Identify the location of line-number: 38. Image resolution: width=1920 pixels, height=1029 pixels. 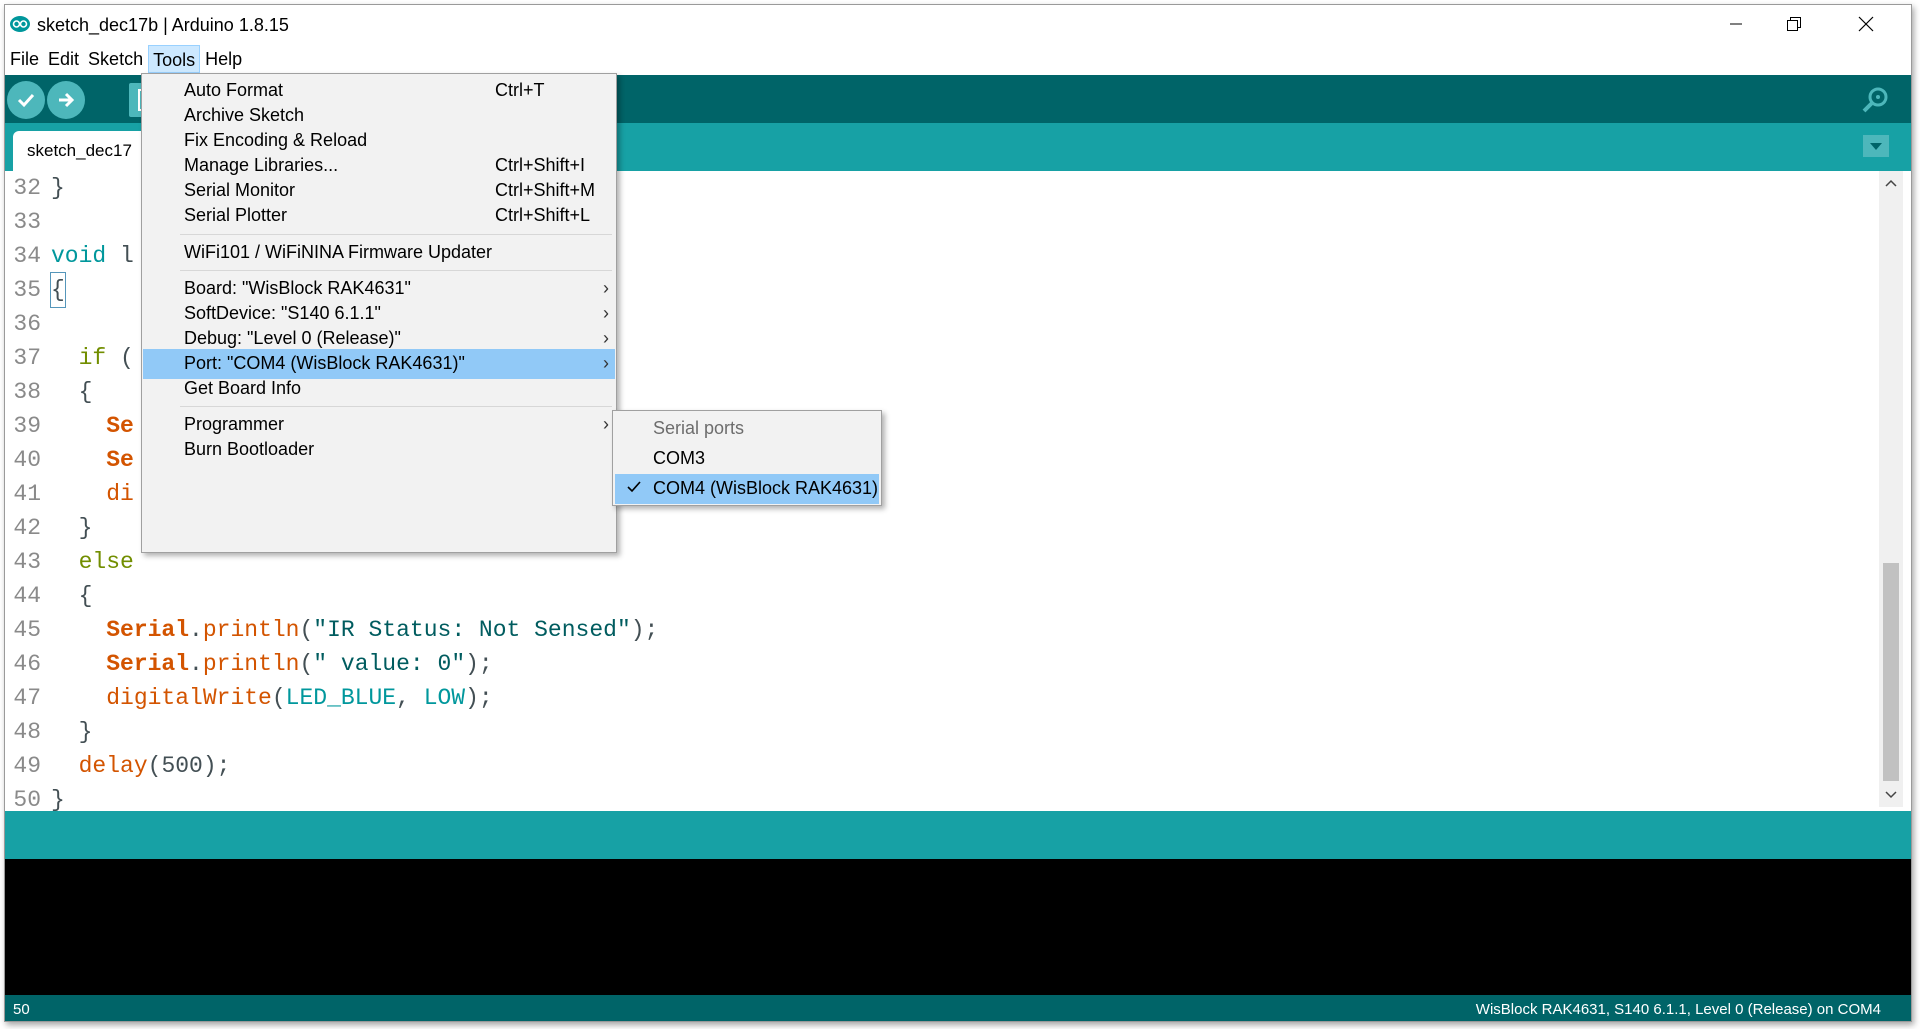
(27, 392).